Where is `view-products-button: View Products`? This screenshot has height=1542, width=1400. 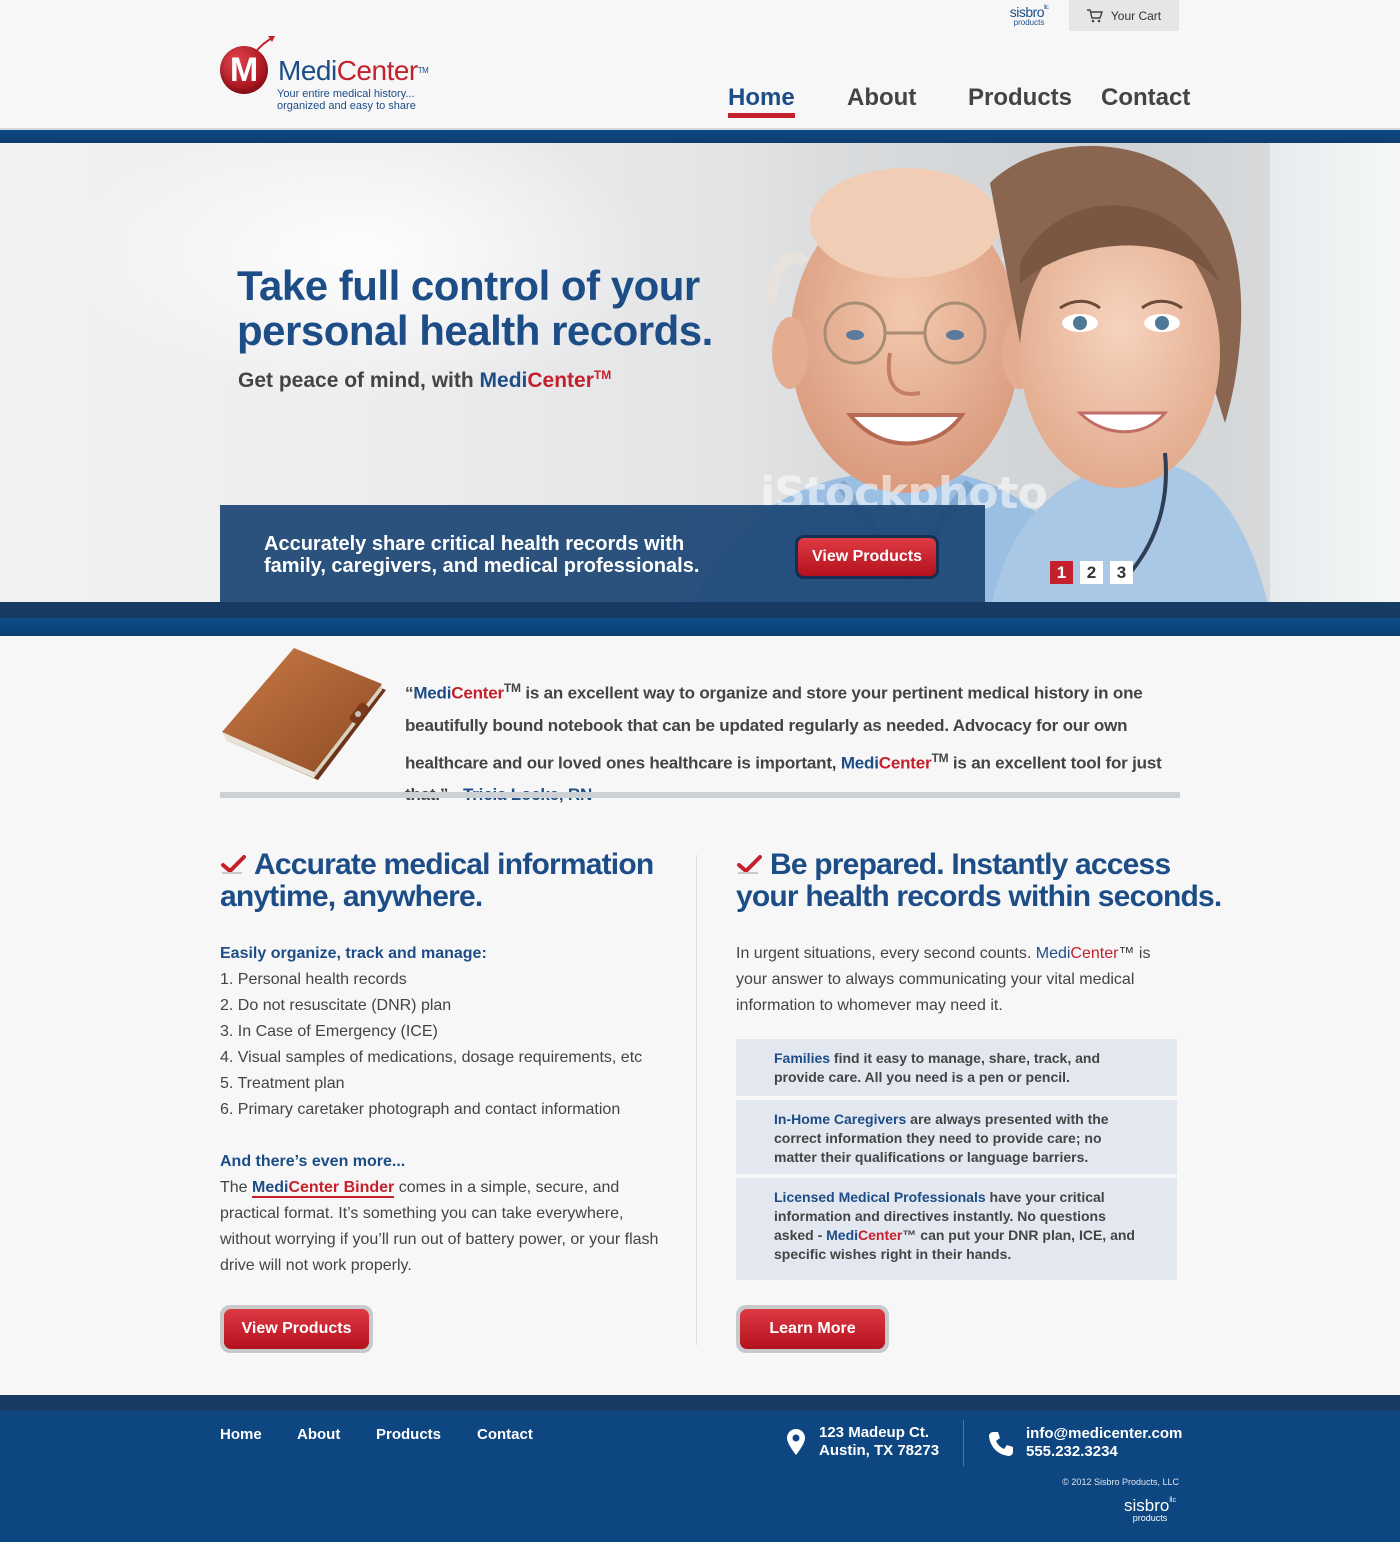 view-products-button: View Products is located at coordinates (296, 1329).